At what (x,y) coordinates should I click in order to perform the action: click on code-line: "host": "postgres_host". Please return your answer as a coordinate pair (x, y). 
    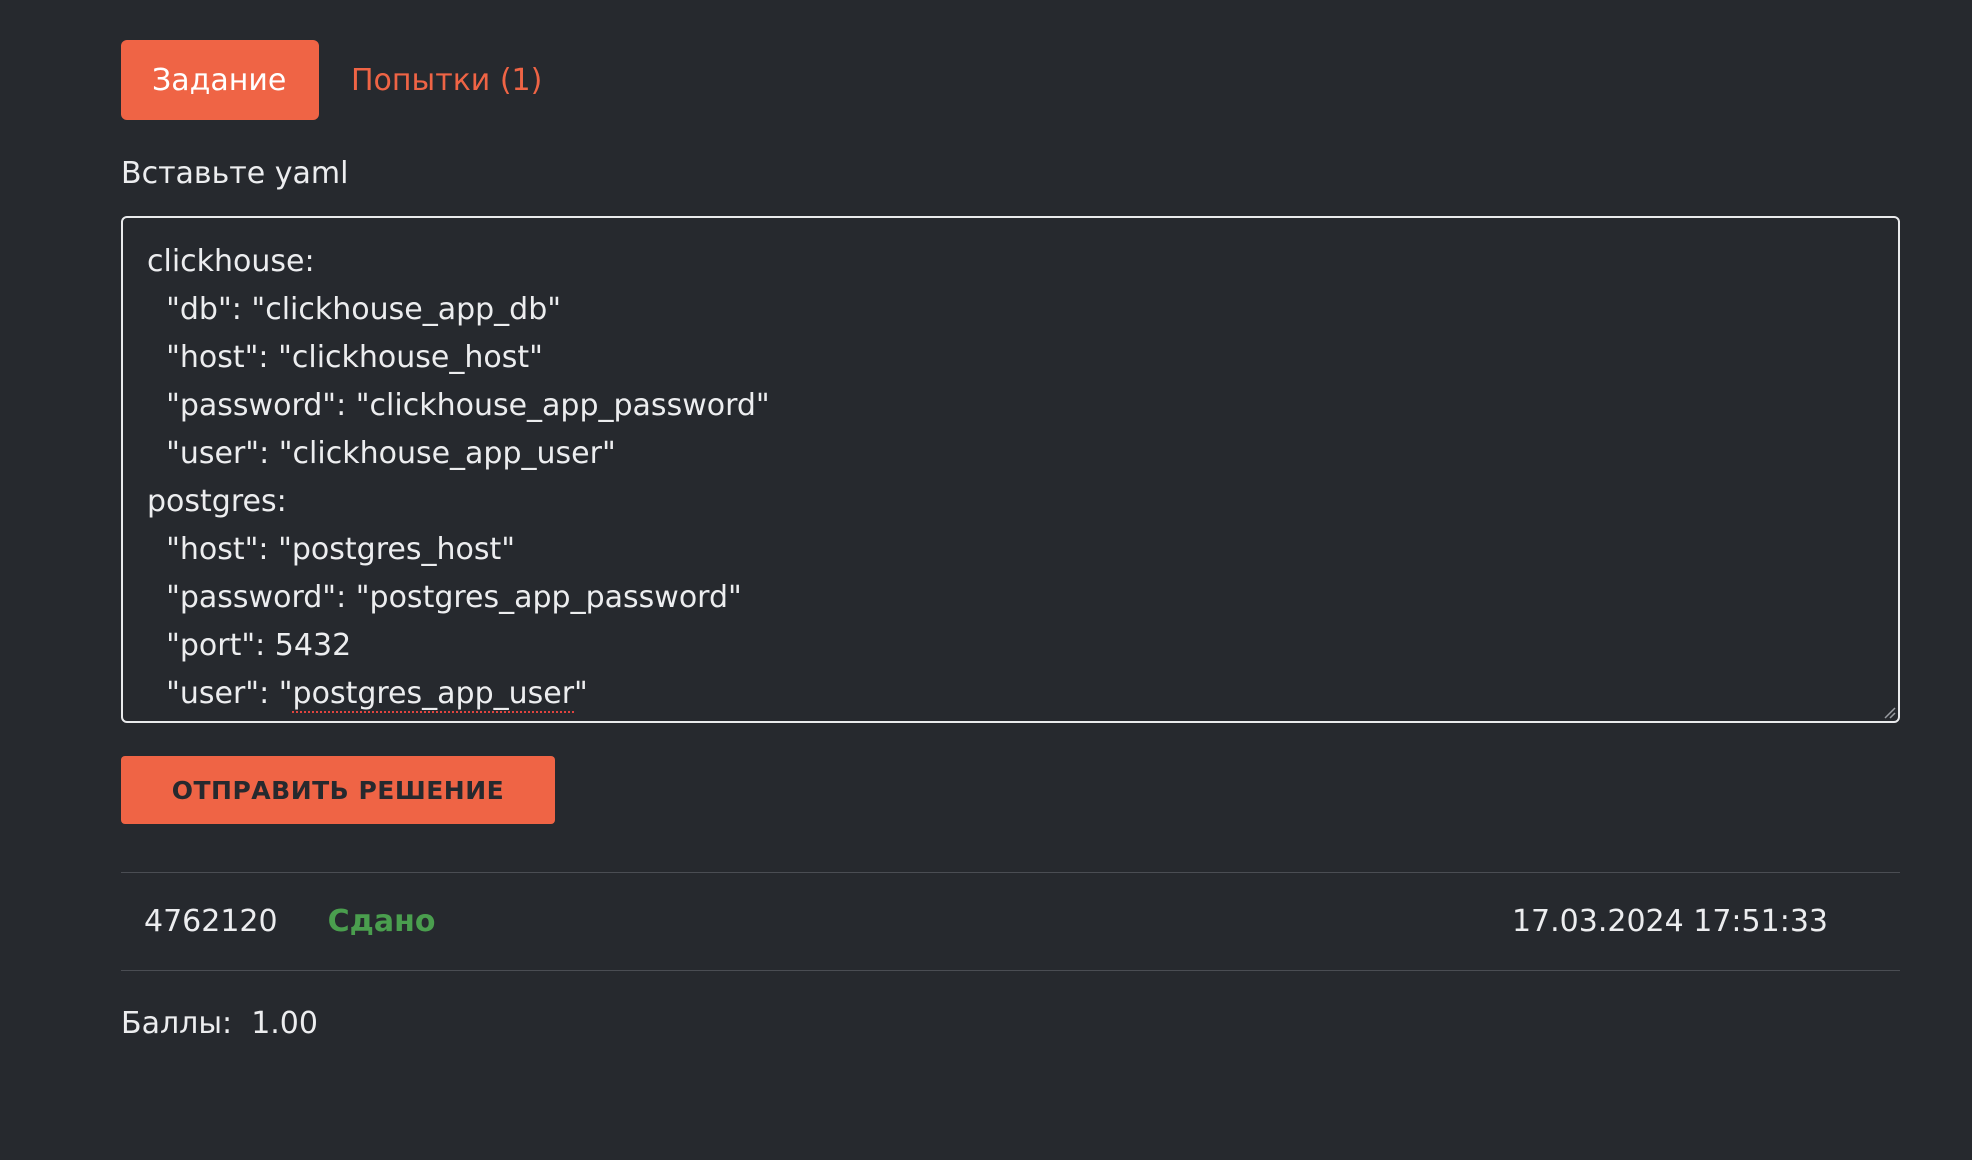
    Looking at the image, I should click on (331, 549).